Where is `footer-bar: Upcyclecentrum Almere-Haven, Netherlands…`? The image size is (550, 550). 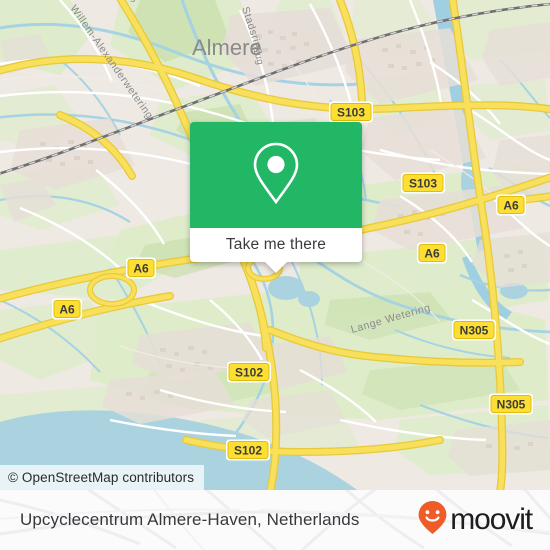 footer-bar: Upcyclecentrum Almere-Haven, Netherlands… is located at coordinates (275, 520).